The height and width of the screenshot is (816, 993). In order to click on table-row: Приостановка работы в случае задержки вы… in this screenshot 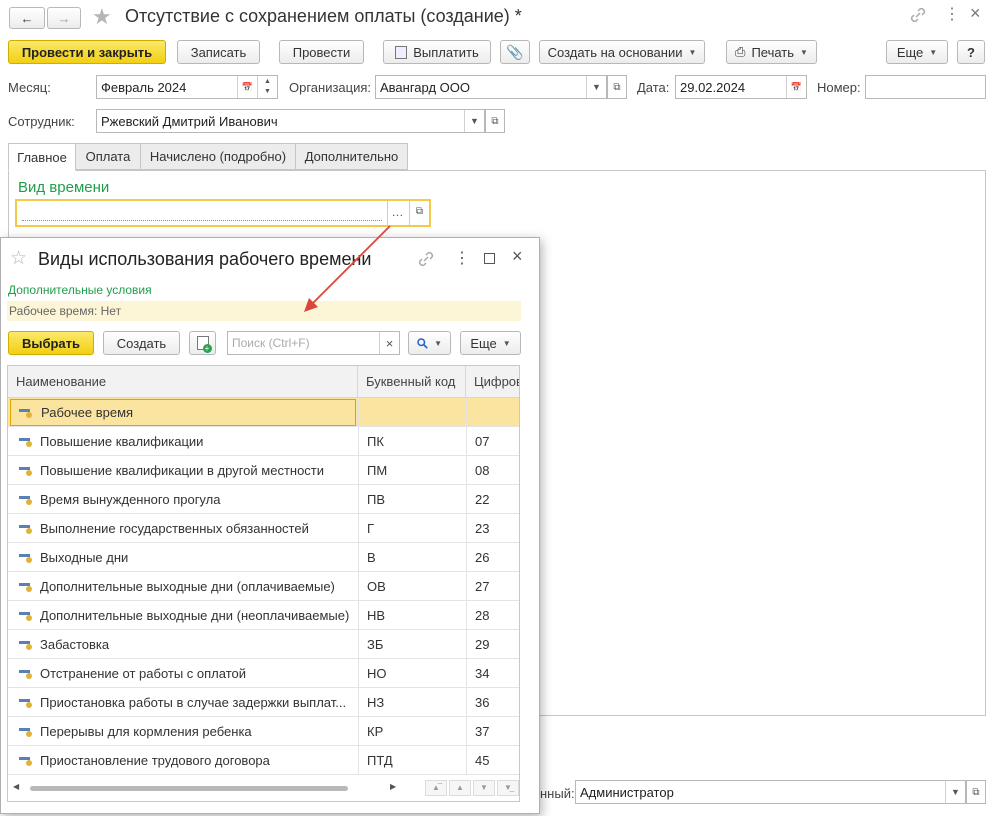, I will do `click(263, 702)`.